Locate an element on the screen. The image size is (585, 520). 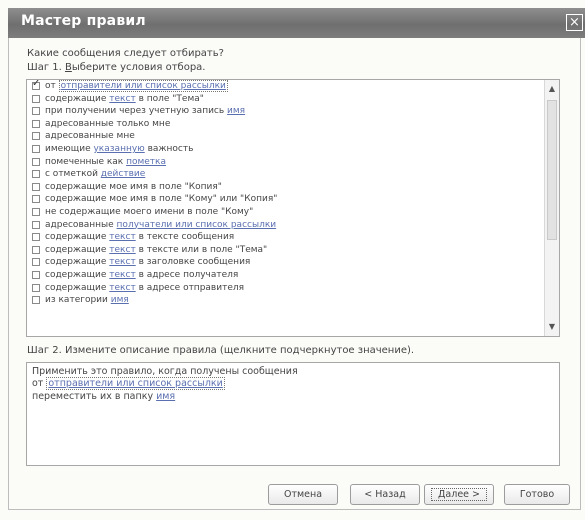
condition-text: имеющие указанную важность is located at coordinates (119, 148).